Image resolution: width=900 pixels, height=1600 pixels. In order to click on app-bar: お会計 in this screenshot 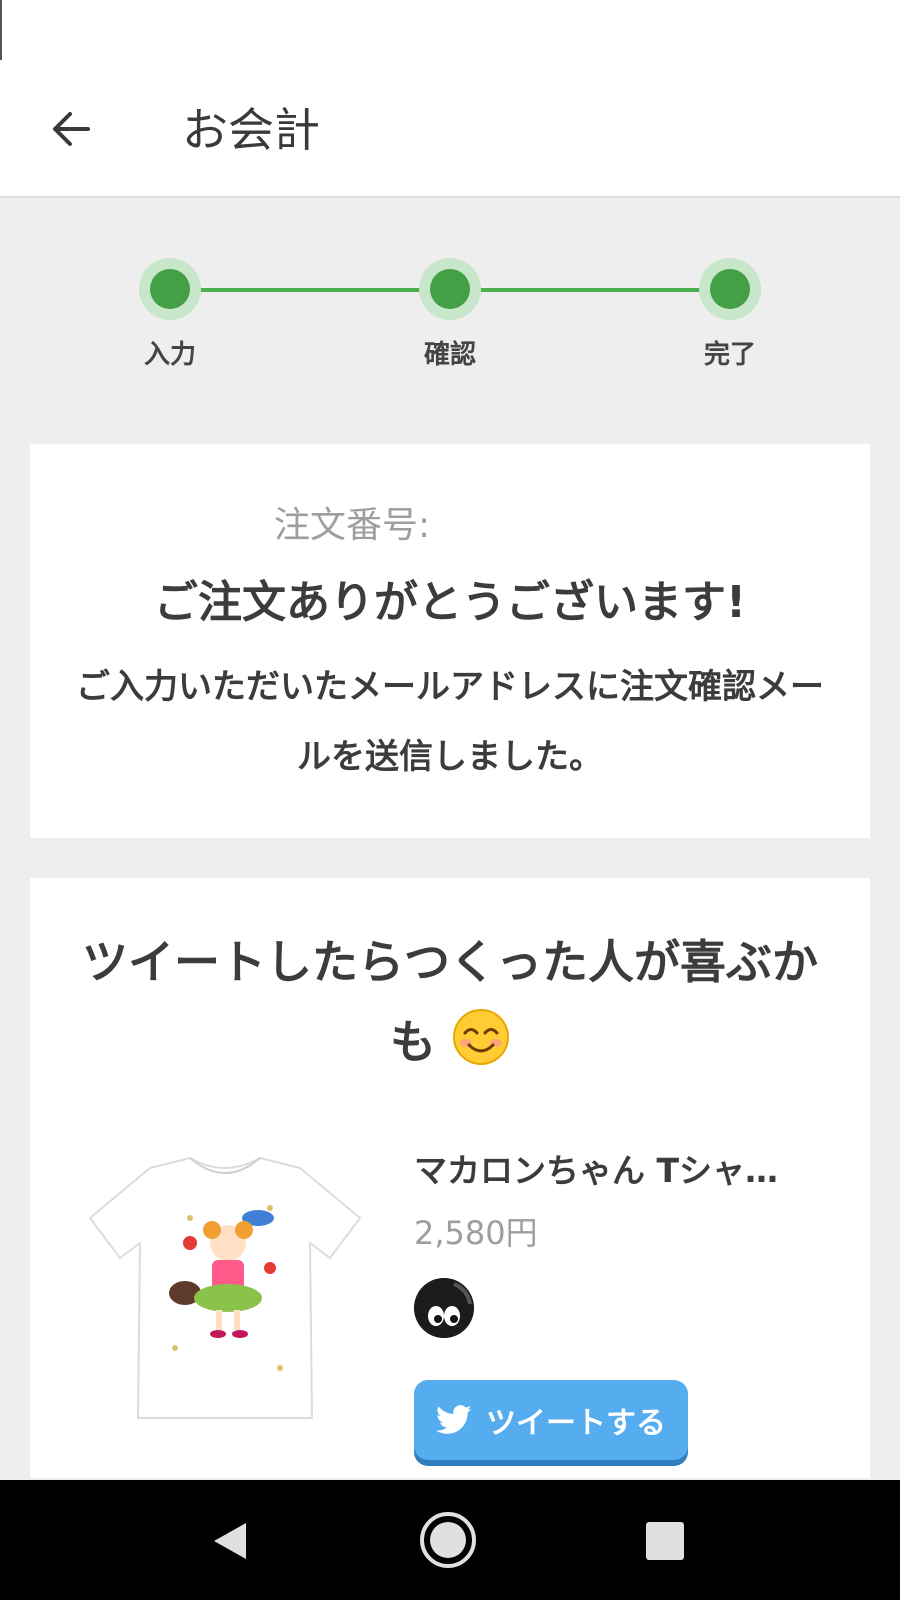, I will do `click(450, 130)`.